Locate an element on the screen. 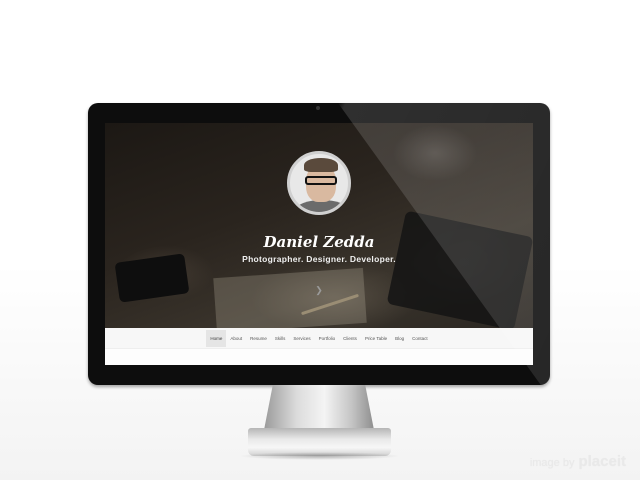 This screenshot has height=480, width=640. profile-name: Daniel Zedda is located at coordinates (319, 242).